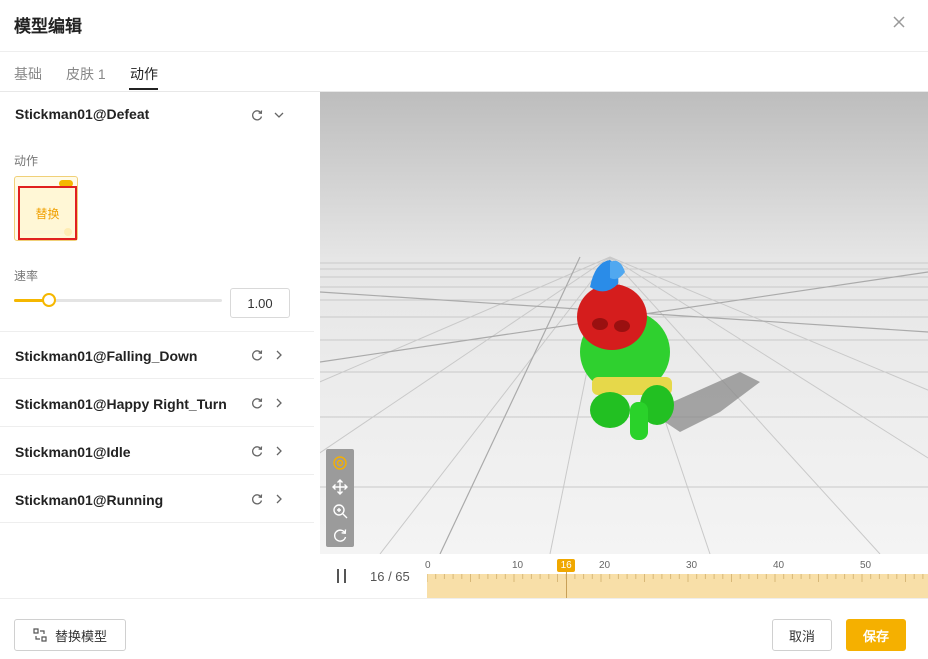  I want to click on replace-animation-button: 替换, so click(47, 213).